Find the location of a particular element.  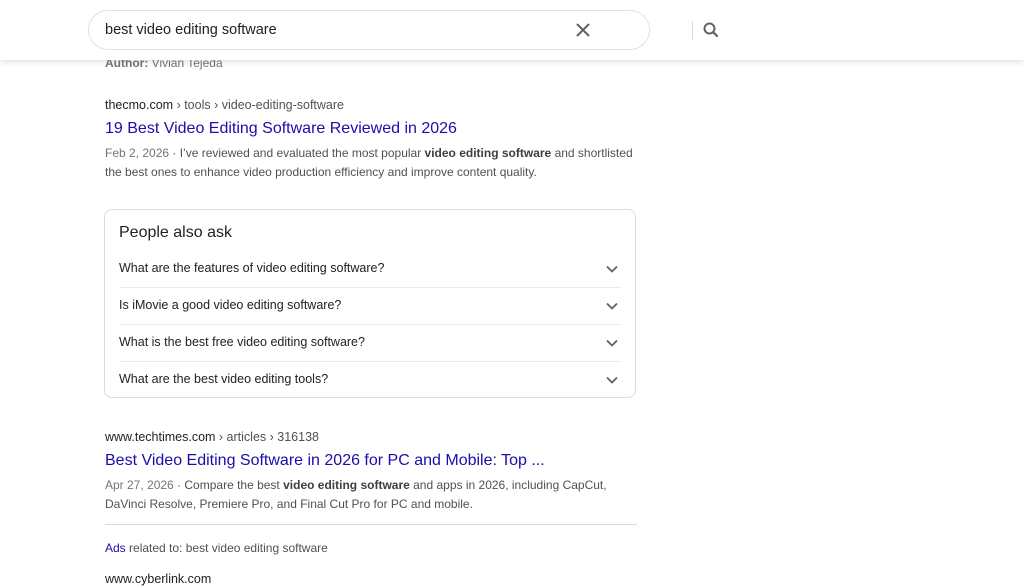

ads-label: Ads is located at coordinates (115, 548).